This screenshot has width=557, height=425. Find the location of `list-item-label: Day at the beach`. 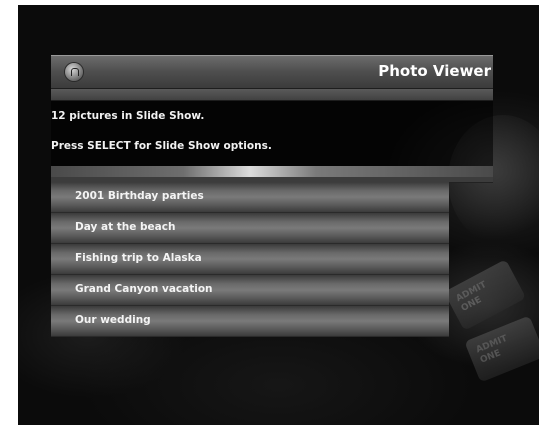

list-item-label: Day at the beach is located at coordinates (125, 227).